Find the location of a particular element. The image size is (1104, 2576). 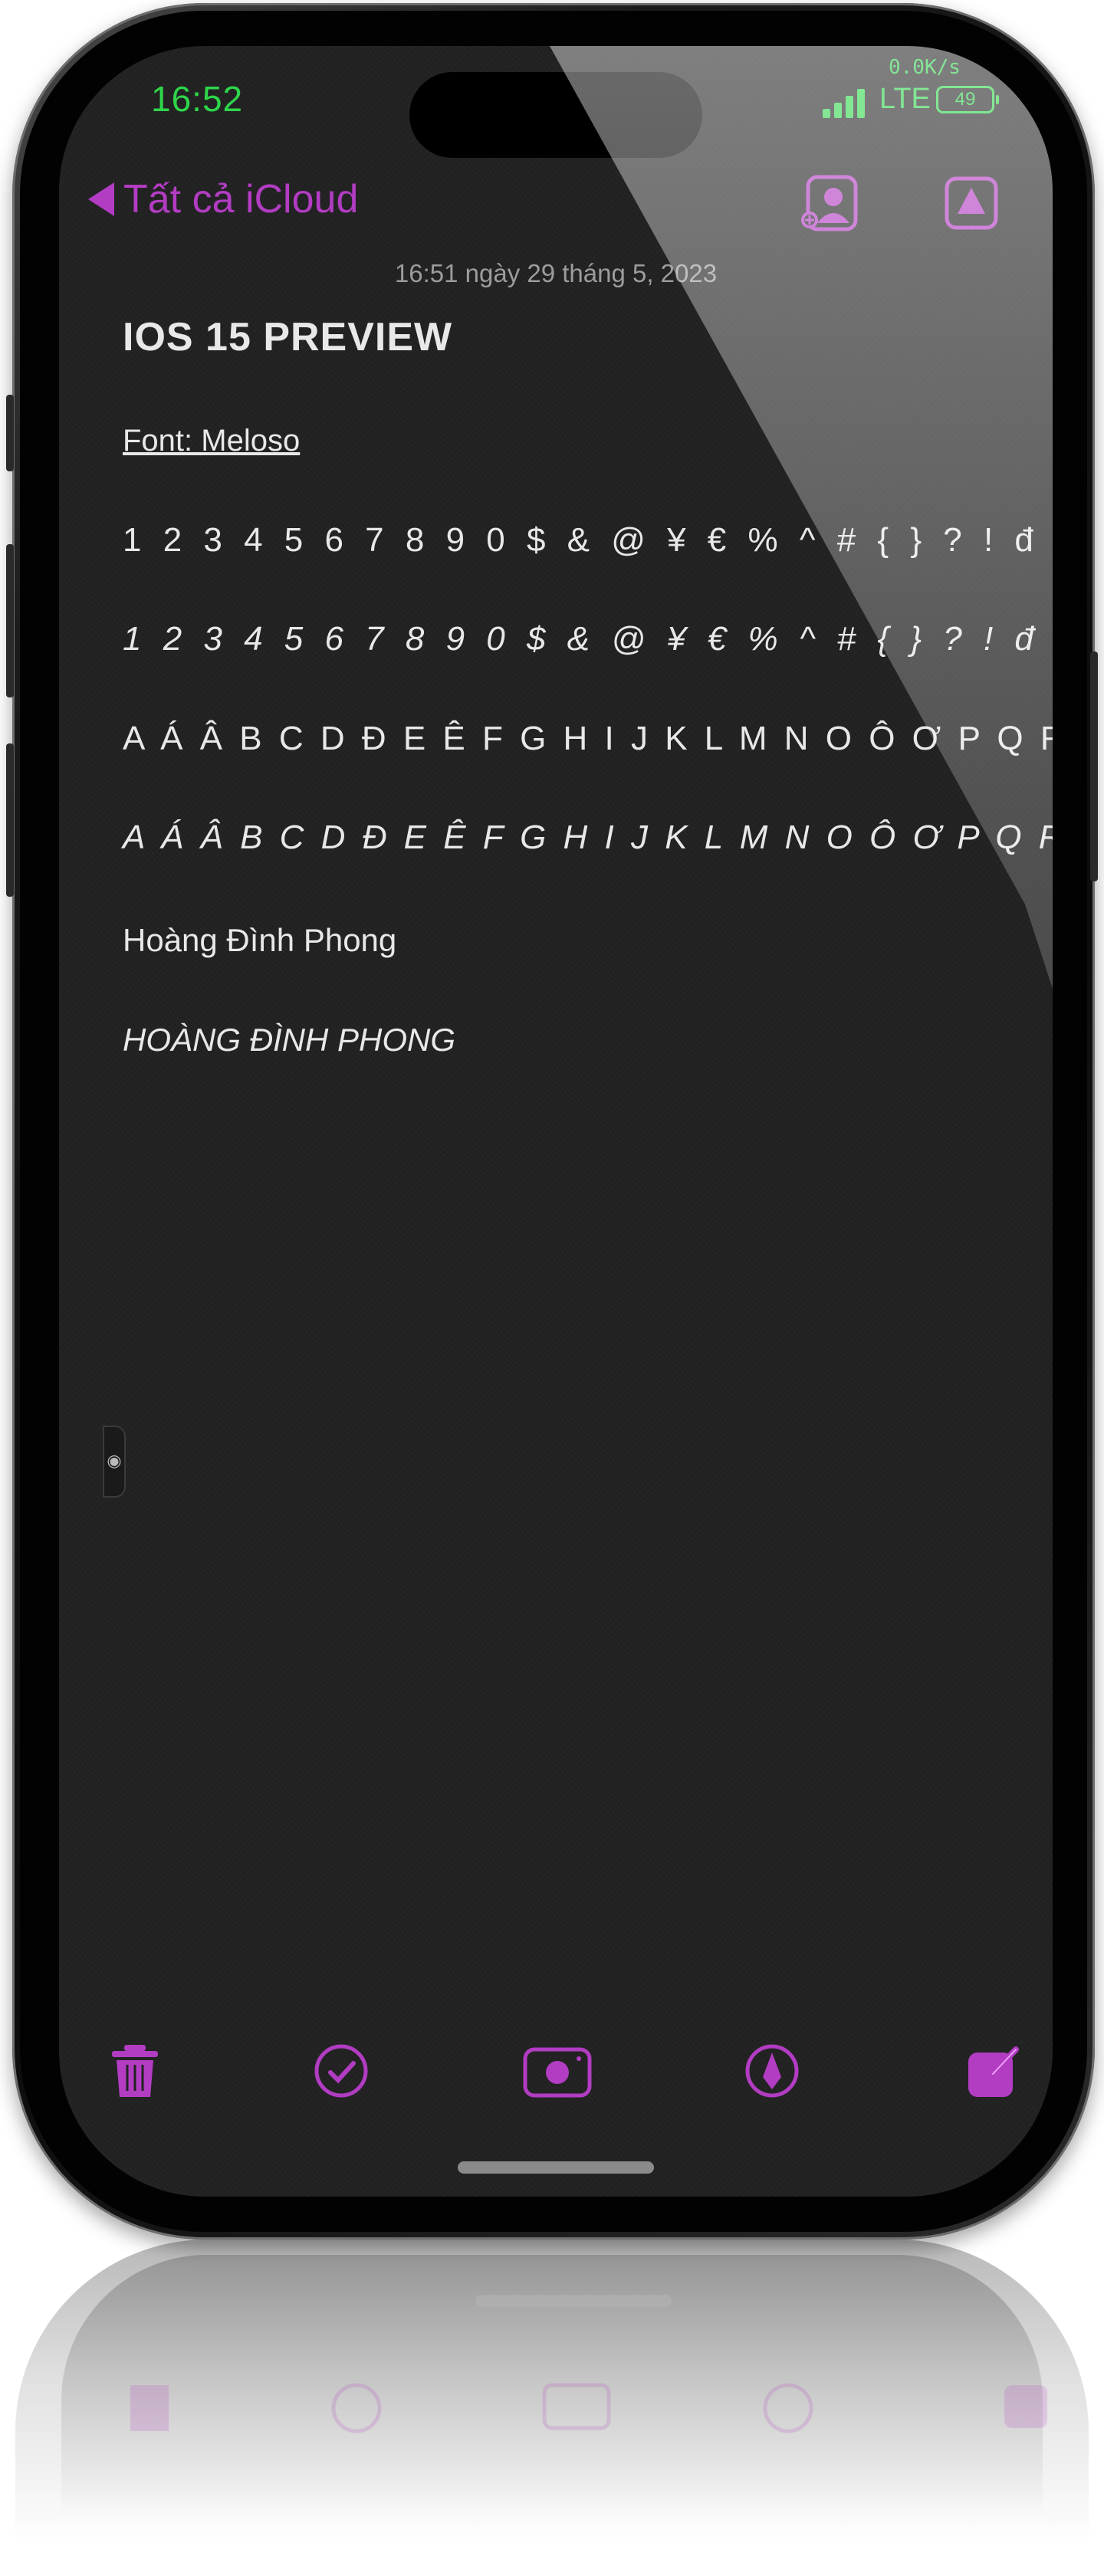

reflection-home-indicator is located at coordinates (574, 2301).